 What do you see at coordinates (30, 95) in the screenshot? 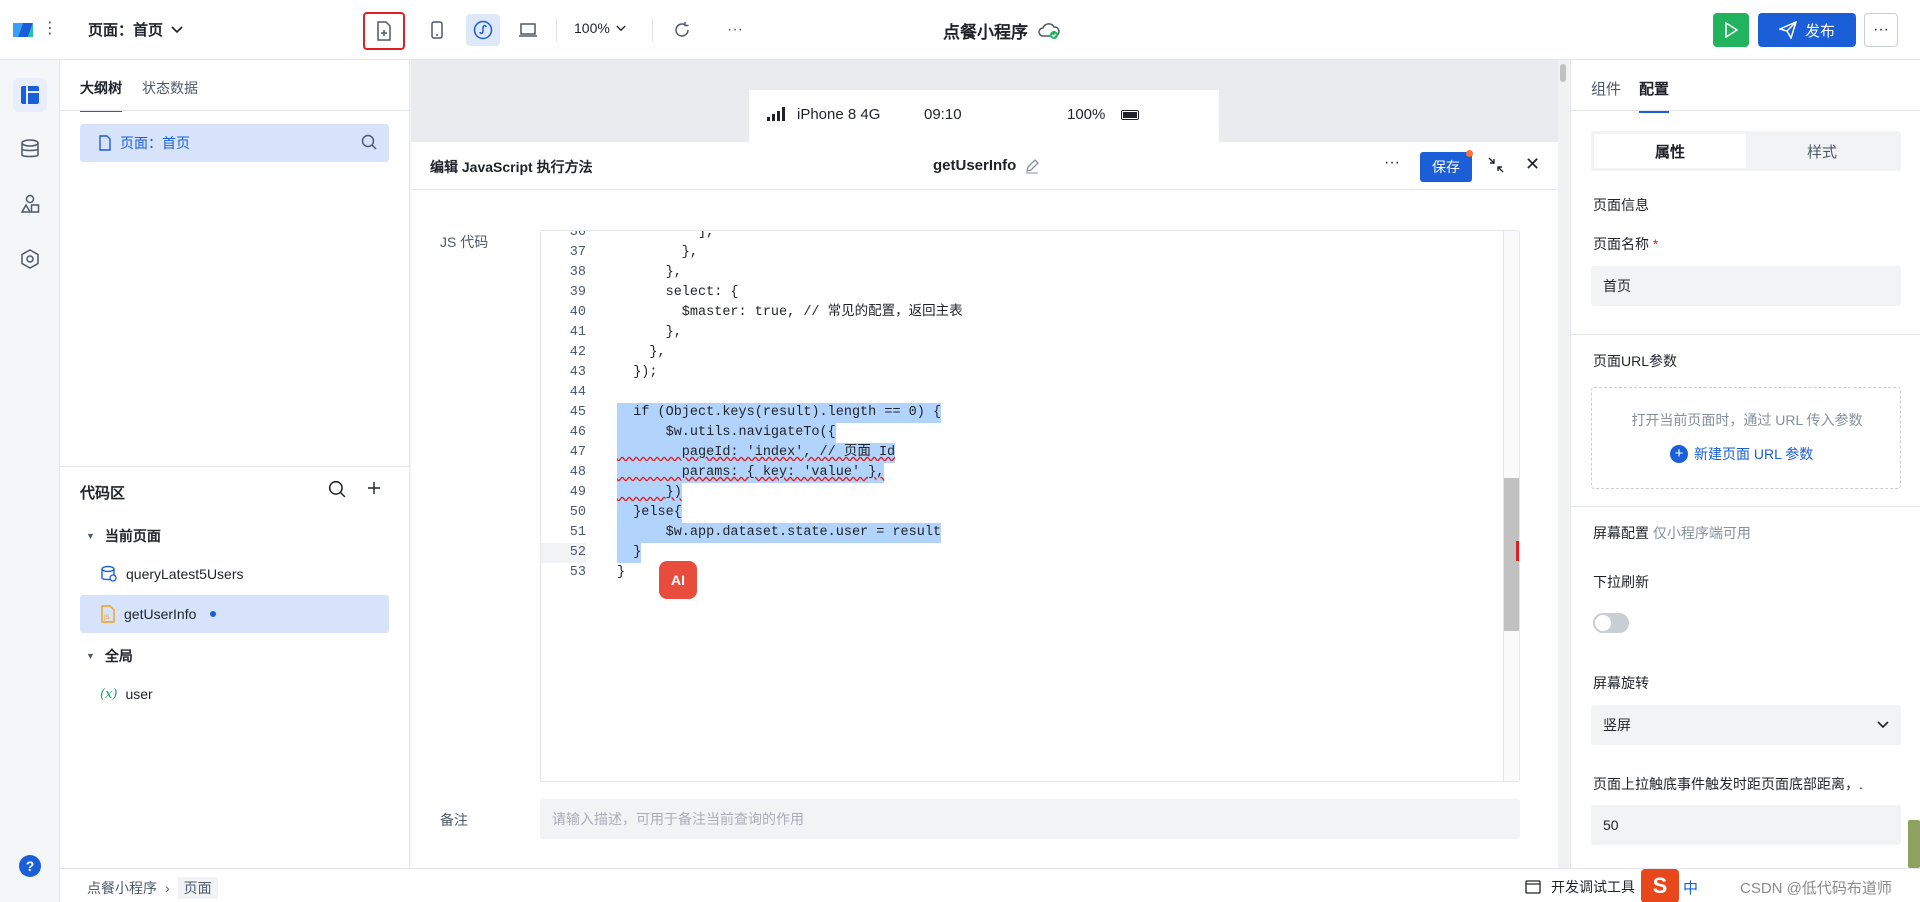
I see `rail-outline-button` at bounding box center [30, 95].